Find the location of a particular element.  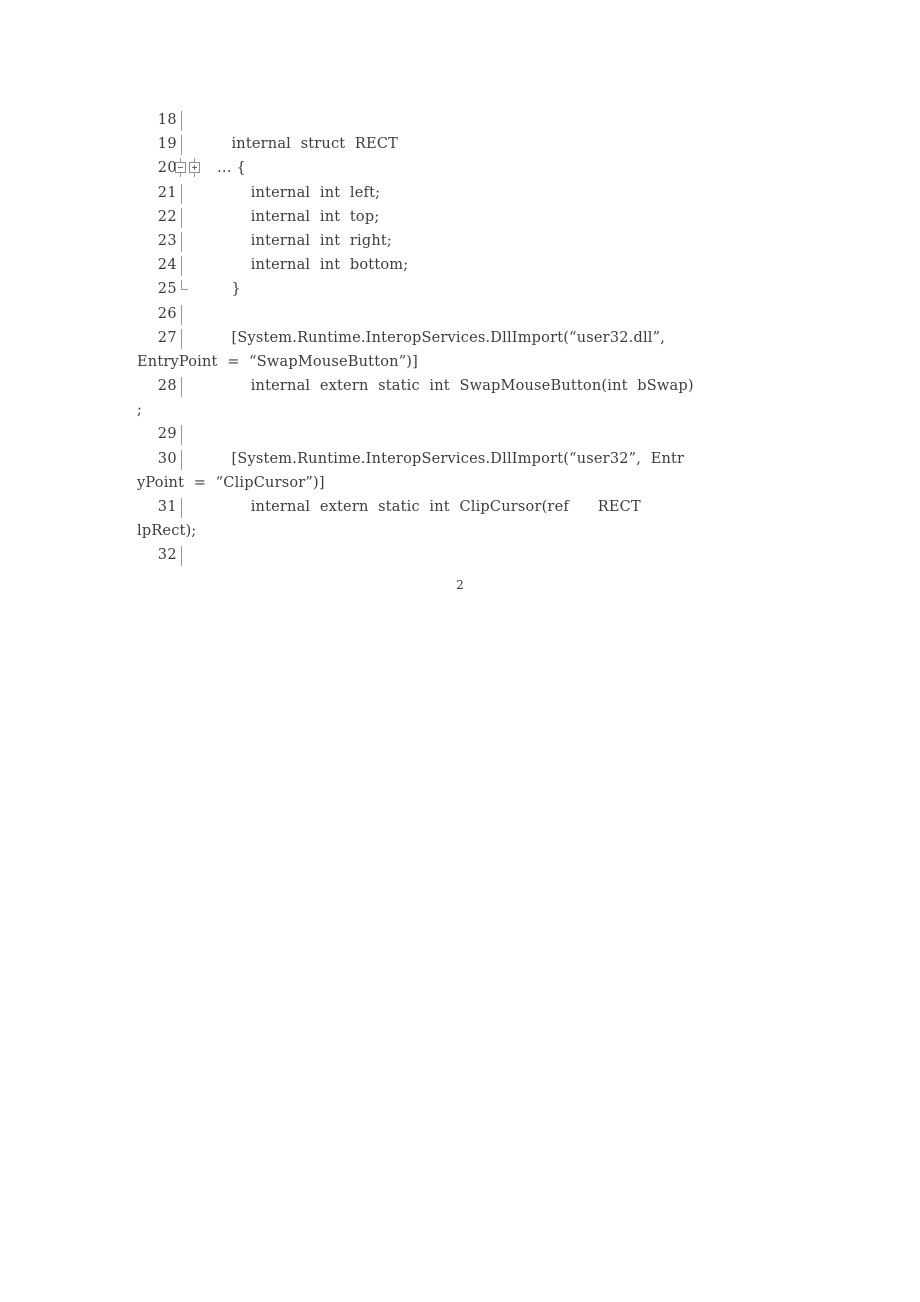

line-number: 21 is located at coordinates (167, 192).